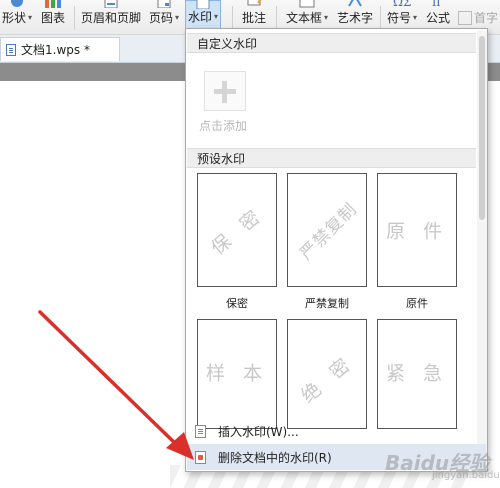 Image resolution: width=500 pixels, height=488 pixels. I want to click on custom-watermark-header: 自定义水印, so click(331, 43).